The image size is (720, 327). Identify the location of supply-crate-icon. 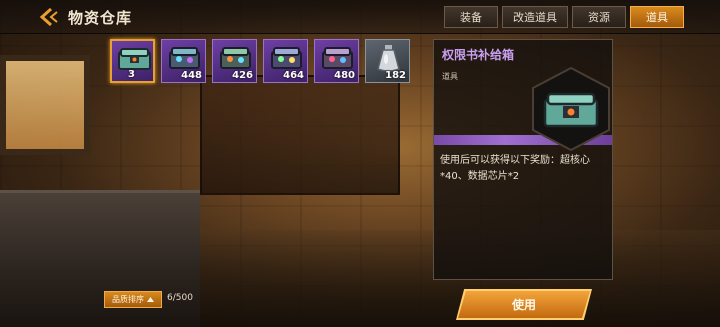
(571, 109).